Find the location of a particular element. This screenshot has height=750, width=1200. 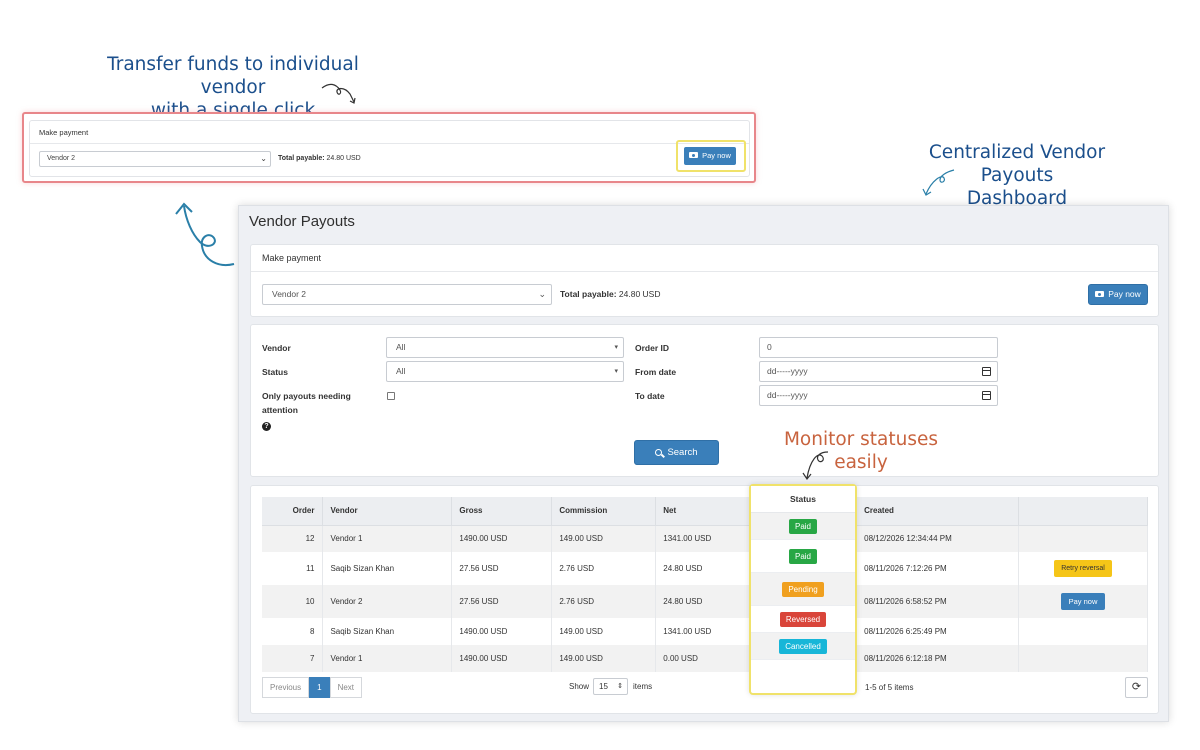

cell-order: 8 is located at coordinates (293, 631).